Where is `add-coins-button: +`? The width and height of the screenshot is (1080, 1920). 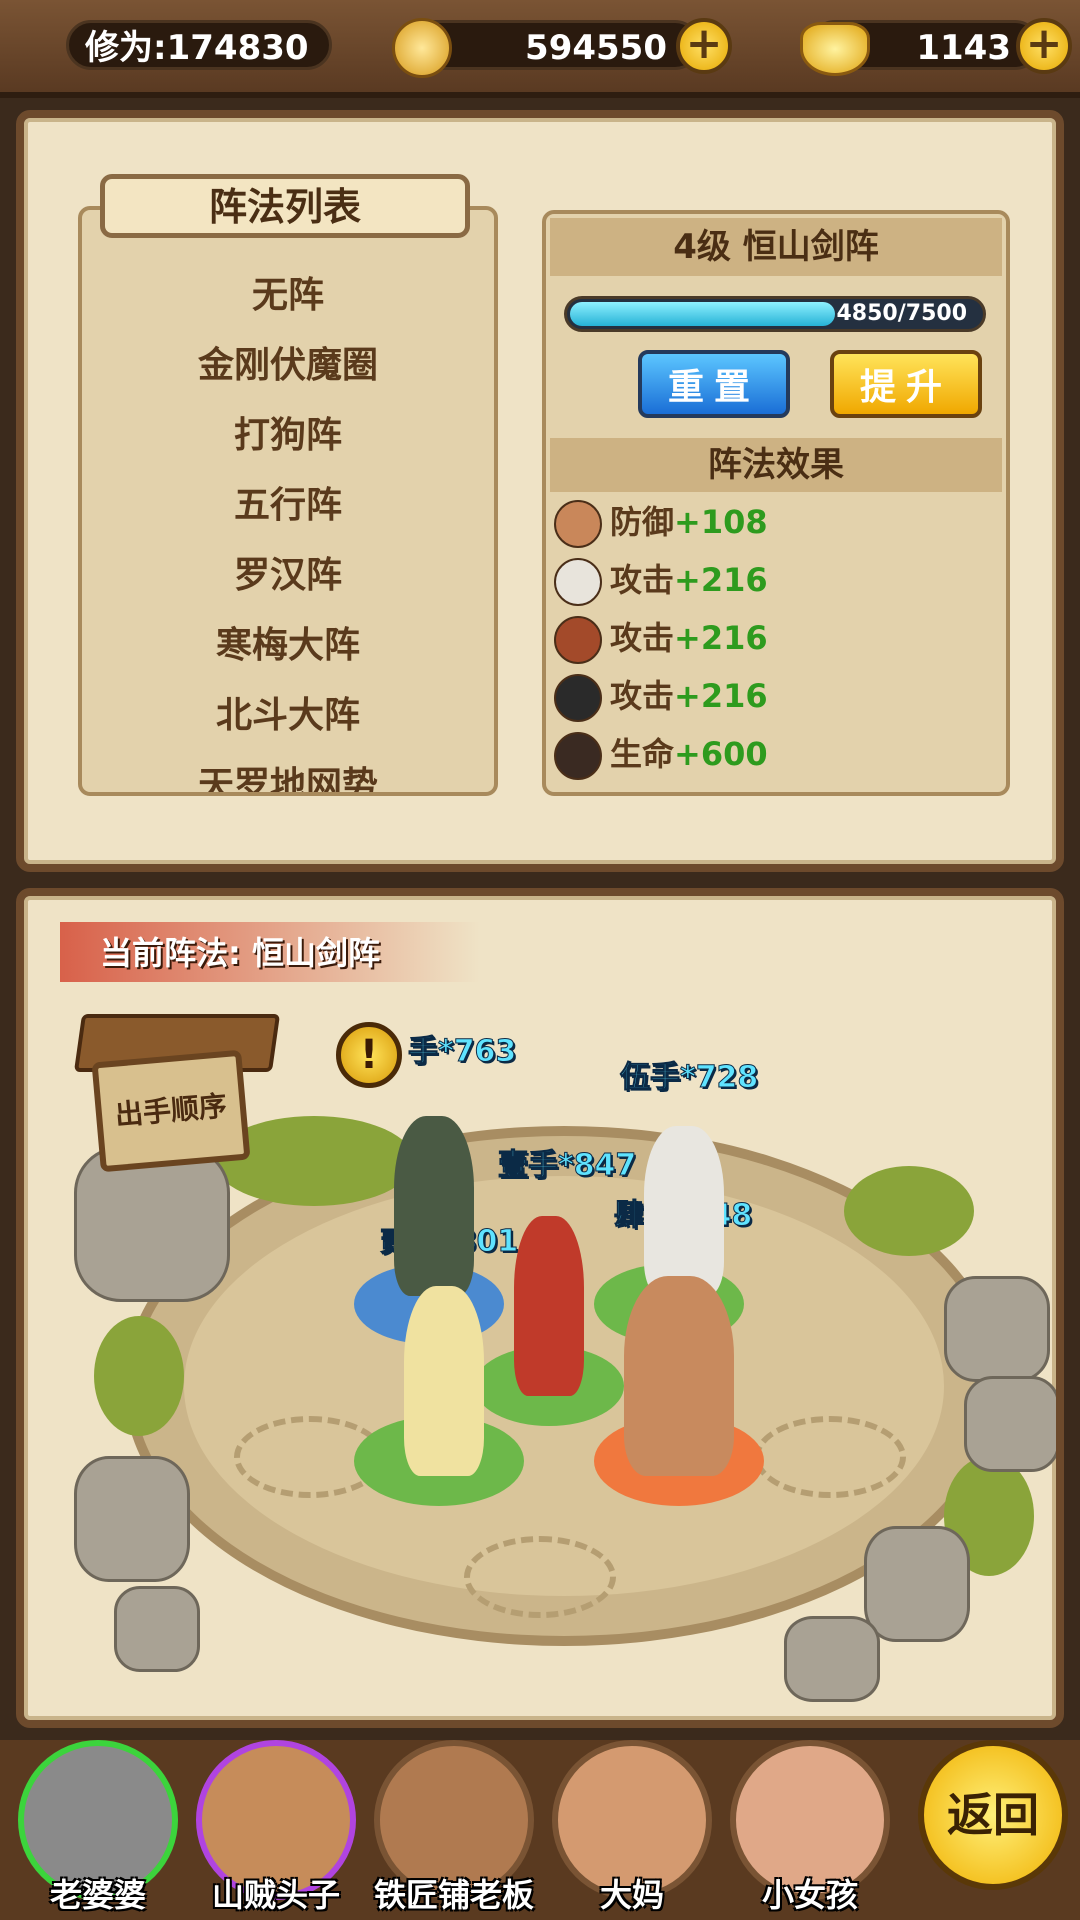
add-coins-button: + is located at coordinates (704, 46).